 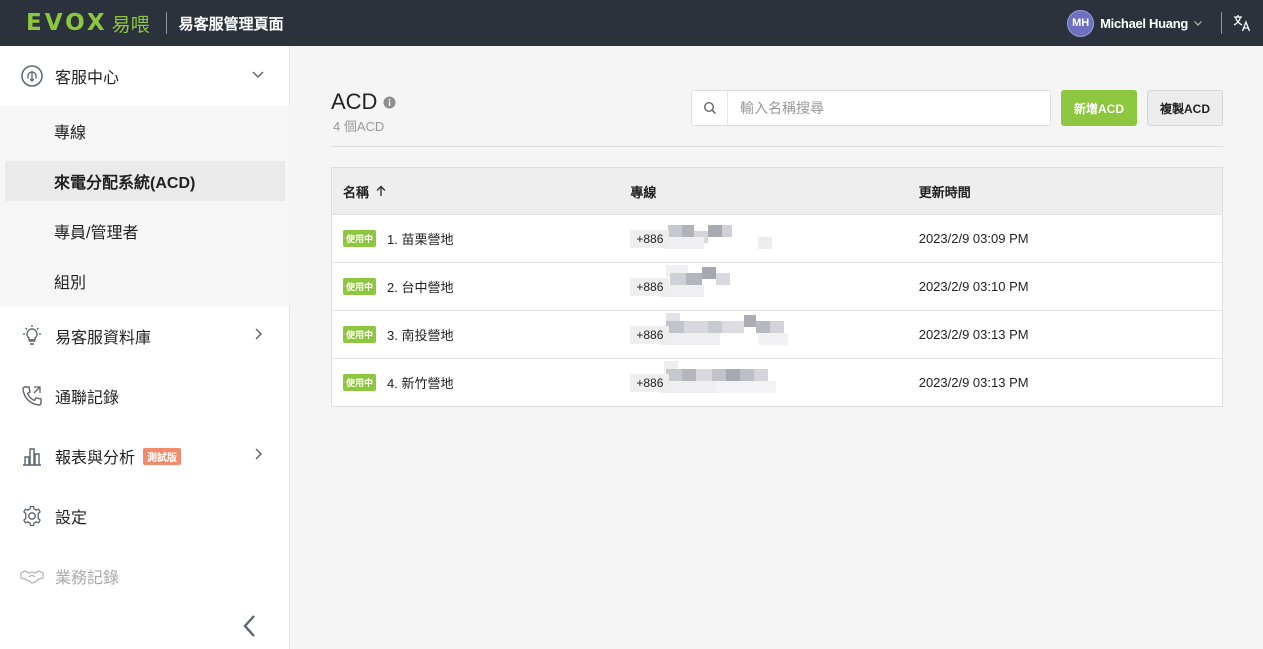 What do you see at coordinates (162, 456) in the screenshot?
I see `beta-badge: 測試版` at bounding box center [162, 456].